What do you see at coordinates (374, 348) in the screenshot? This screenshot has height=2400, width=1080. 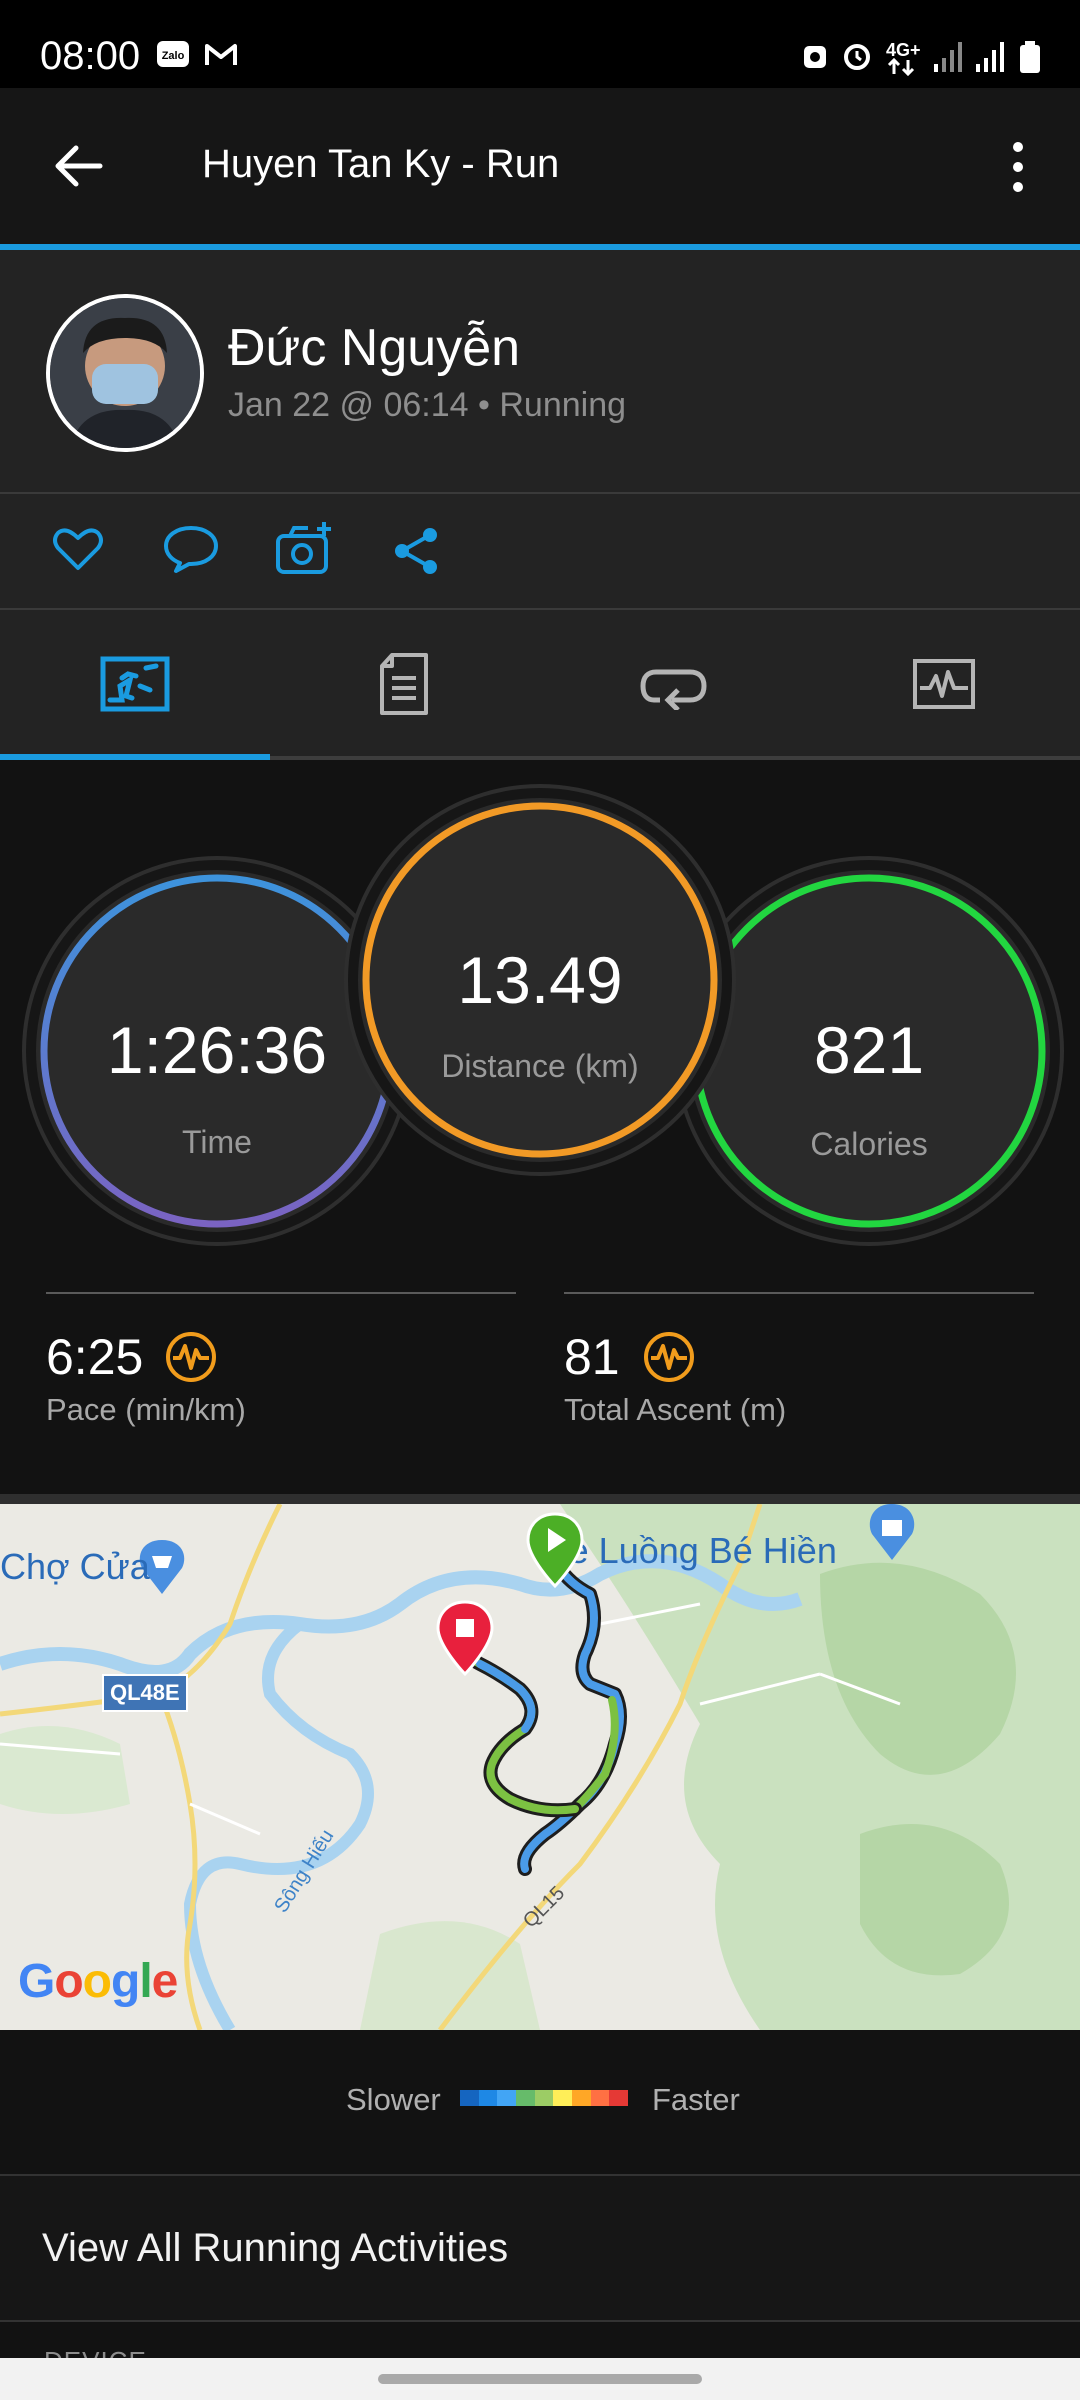 I see `user-name: Đức Nguyễn` at bounding box center [374, 348].